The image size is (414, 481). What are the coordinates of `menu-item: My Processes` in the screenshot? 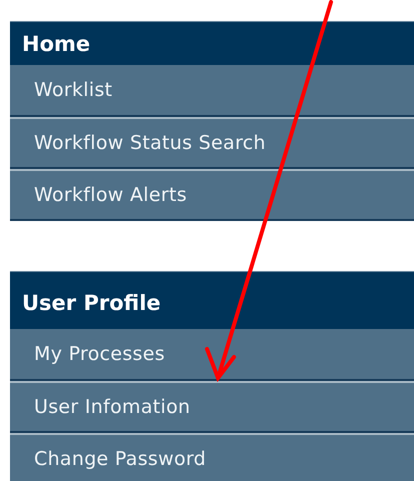 It's located at (212, 355).